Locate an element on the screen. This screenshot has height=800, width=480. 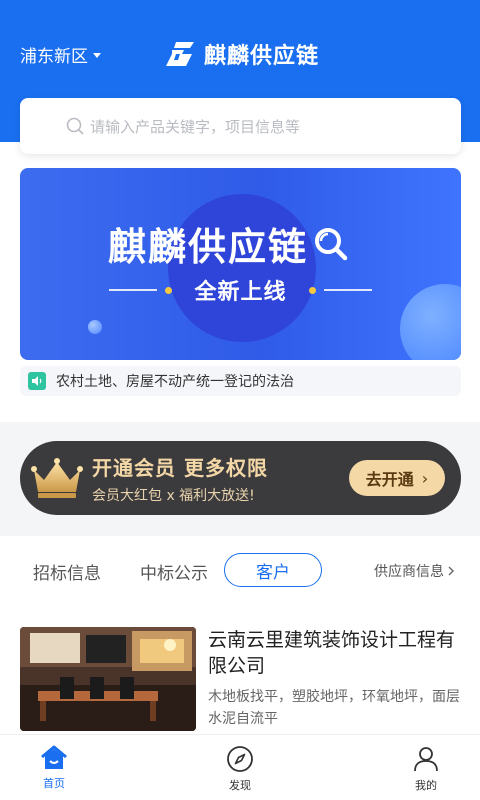
status-bar is located at coordinates (240, 15).